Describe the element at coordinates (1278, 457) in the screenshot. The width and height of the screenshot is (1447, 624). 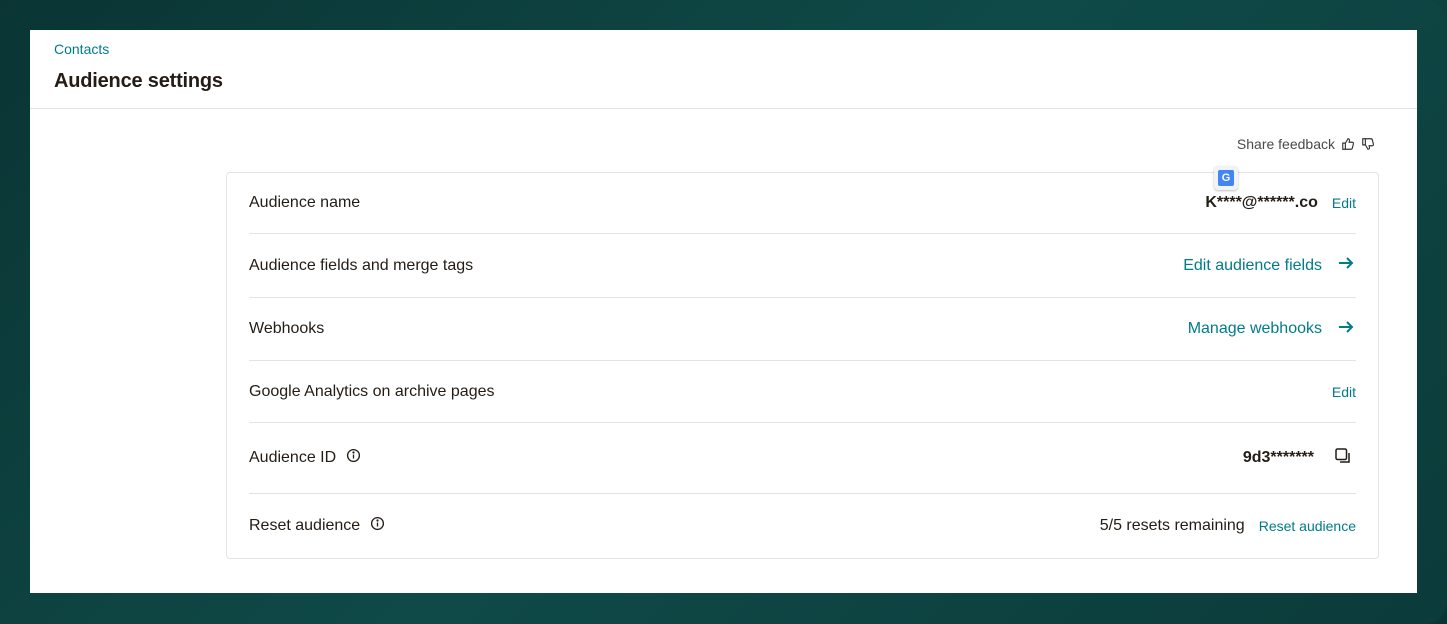
I see `audience-id-value: 9d3*******` at that location.